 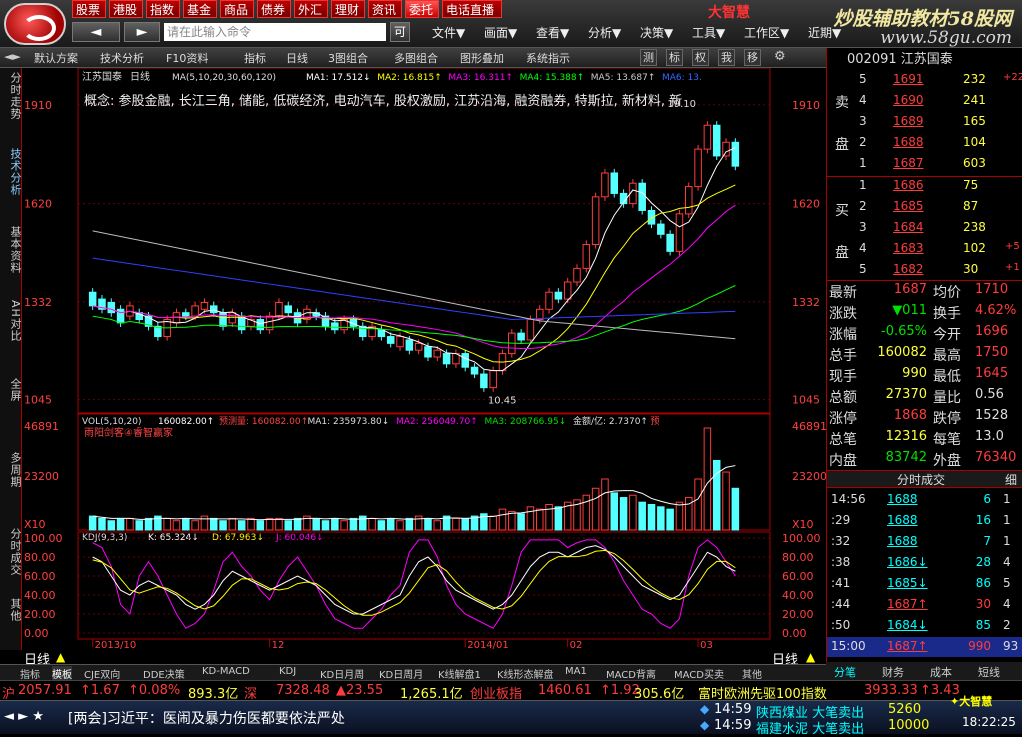 What do you see at coordinates (699, 673) in the screenshot?
I see `indicator-tab: MACD买卖` at bounding box center [699, 673].